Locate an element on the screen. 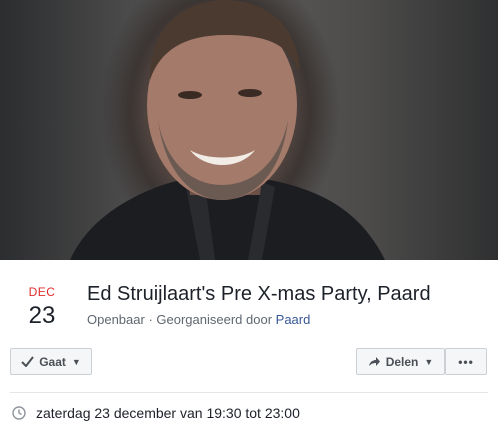 Image resolution: width=498 pixels, height=437 pixels. event-meta: Openbaar · Georganiseerd door Paard is located at coordinates (198, 319).